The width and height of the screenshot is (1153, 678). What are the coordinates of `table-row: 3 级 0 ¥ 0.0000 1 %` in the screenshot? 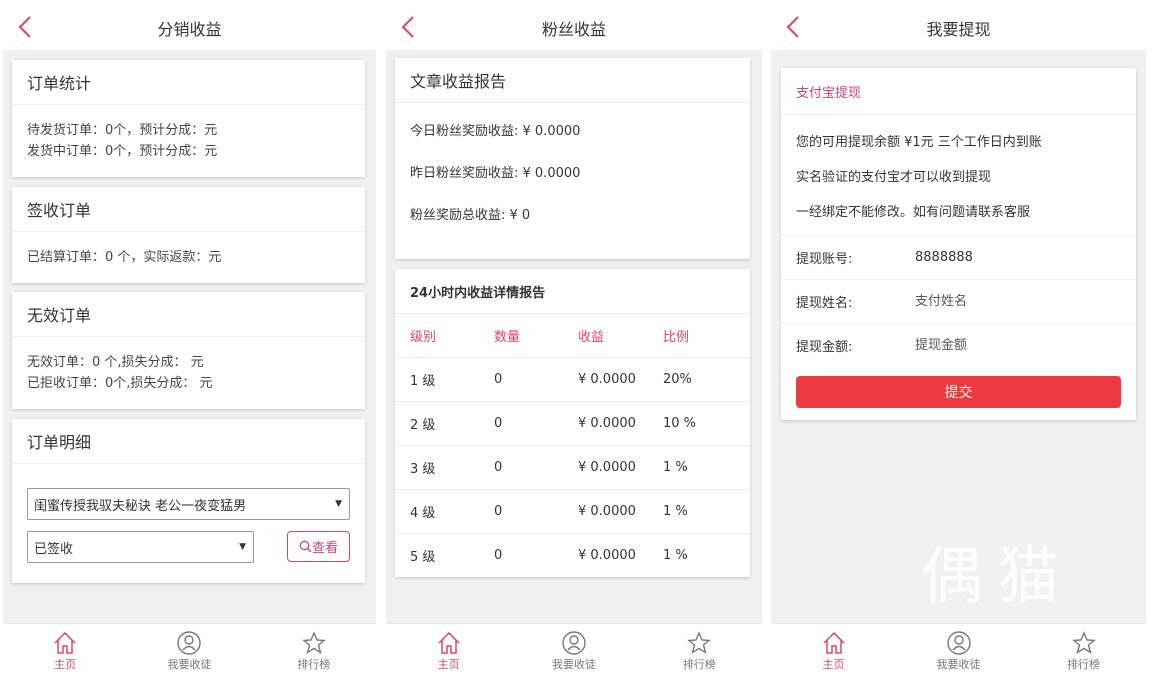 It's located at (572, 467).